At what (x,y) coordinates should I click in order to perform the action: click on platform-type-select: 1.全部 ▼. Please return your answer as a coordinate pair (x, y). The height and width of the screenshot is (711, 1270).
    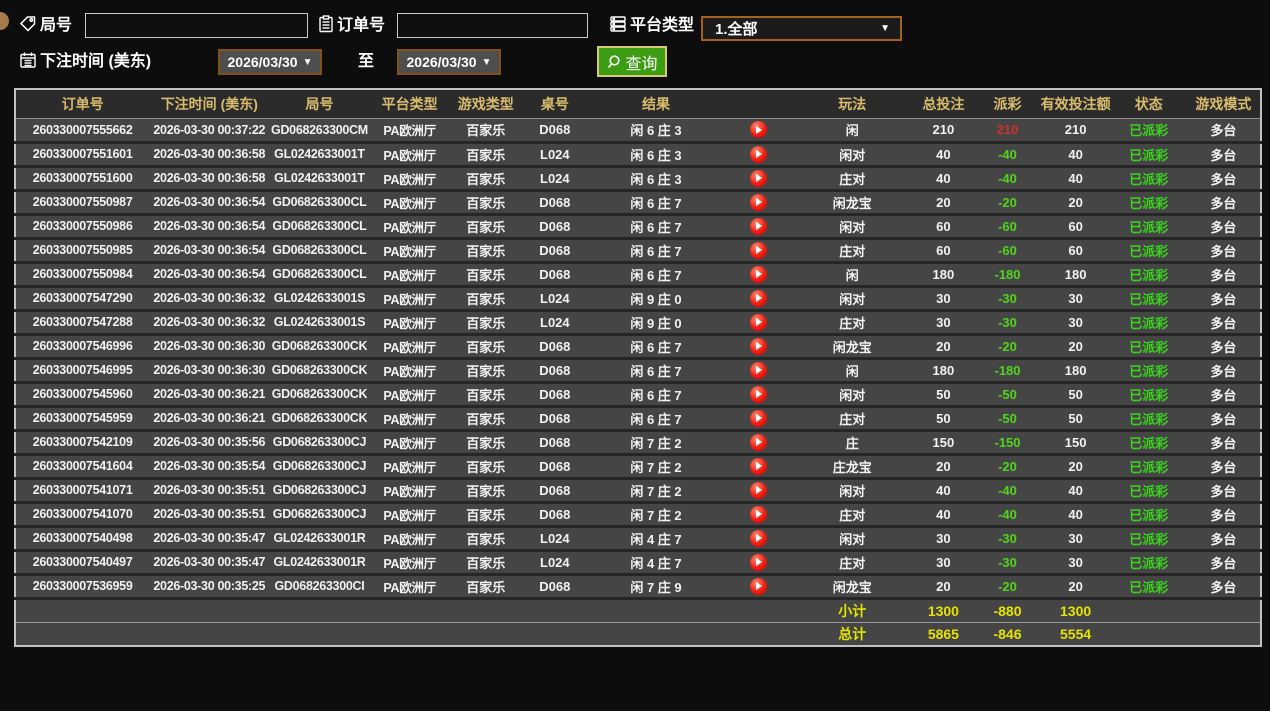
    Looking at the image, I should click on (801, 28).